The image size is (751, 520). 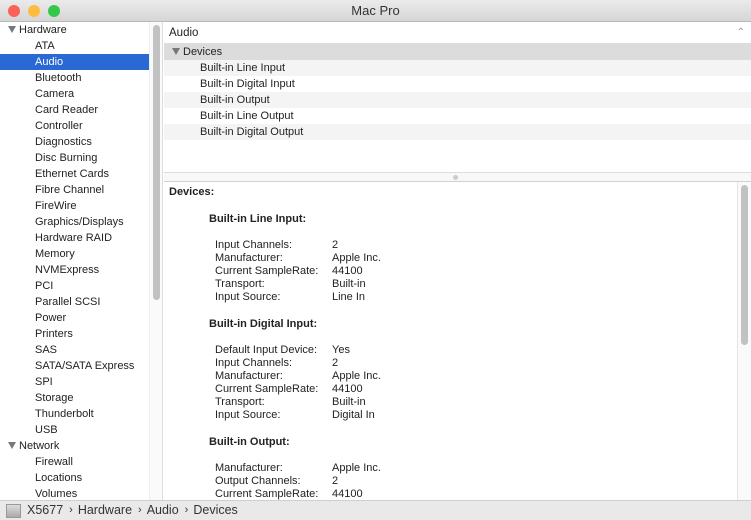 What do you see at coordinates (74, 366) in the screenshot?
I see `sidebar-item: SATA/SATA Express` at bounding box center [74, 366].